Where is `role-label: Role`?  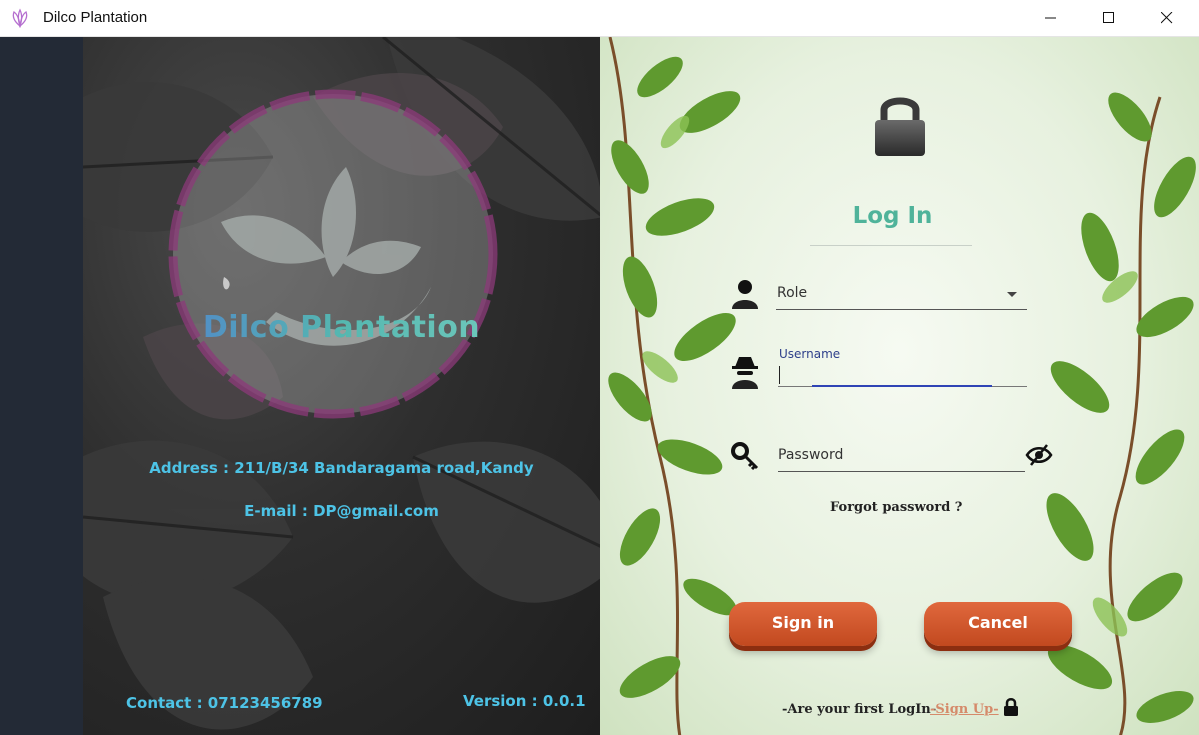
role-label: Role is located at coordinates (792, 293).